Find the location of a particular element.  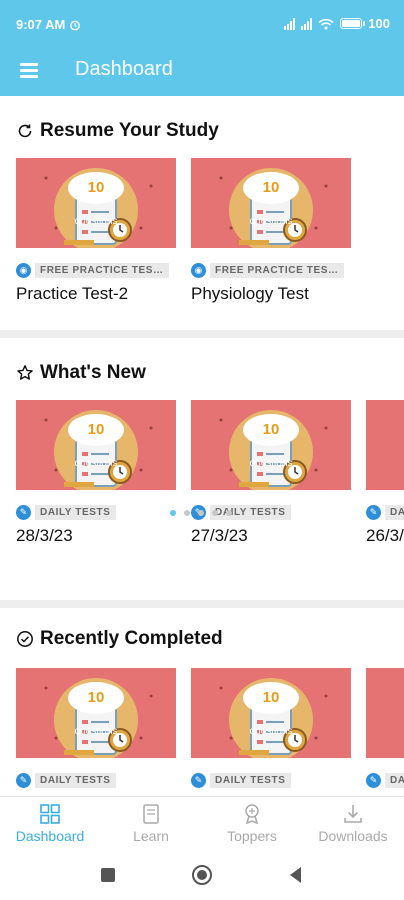

check-circle-icon is located at coordinates (25, 639).